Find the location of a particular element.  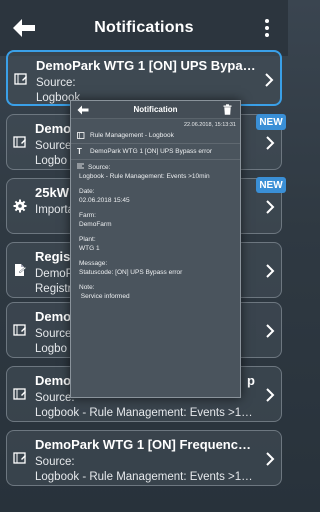

popup-subject-row: T DemoPark WTG 1 [ON] UPS Bypass error is located at coordinates (155, 152).